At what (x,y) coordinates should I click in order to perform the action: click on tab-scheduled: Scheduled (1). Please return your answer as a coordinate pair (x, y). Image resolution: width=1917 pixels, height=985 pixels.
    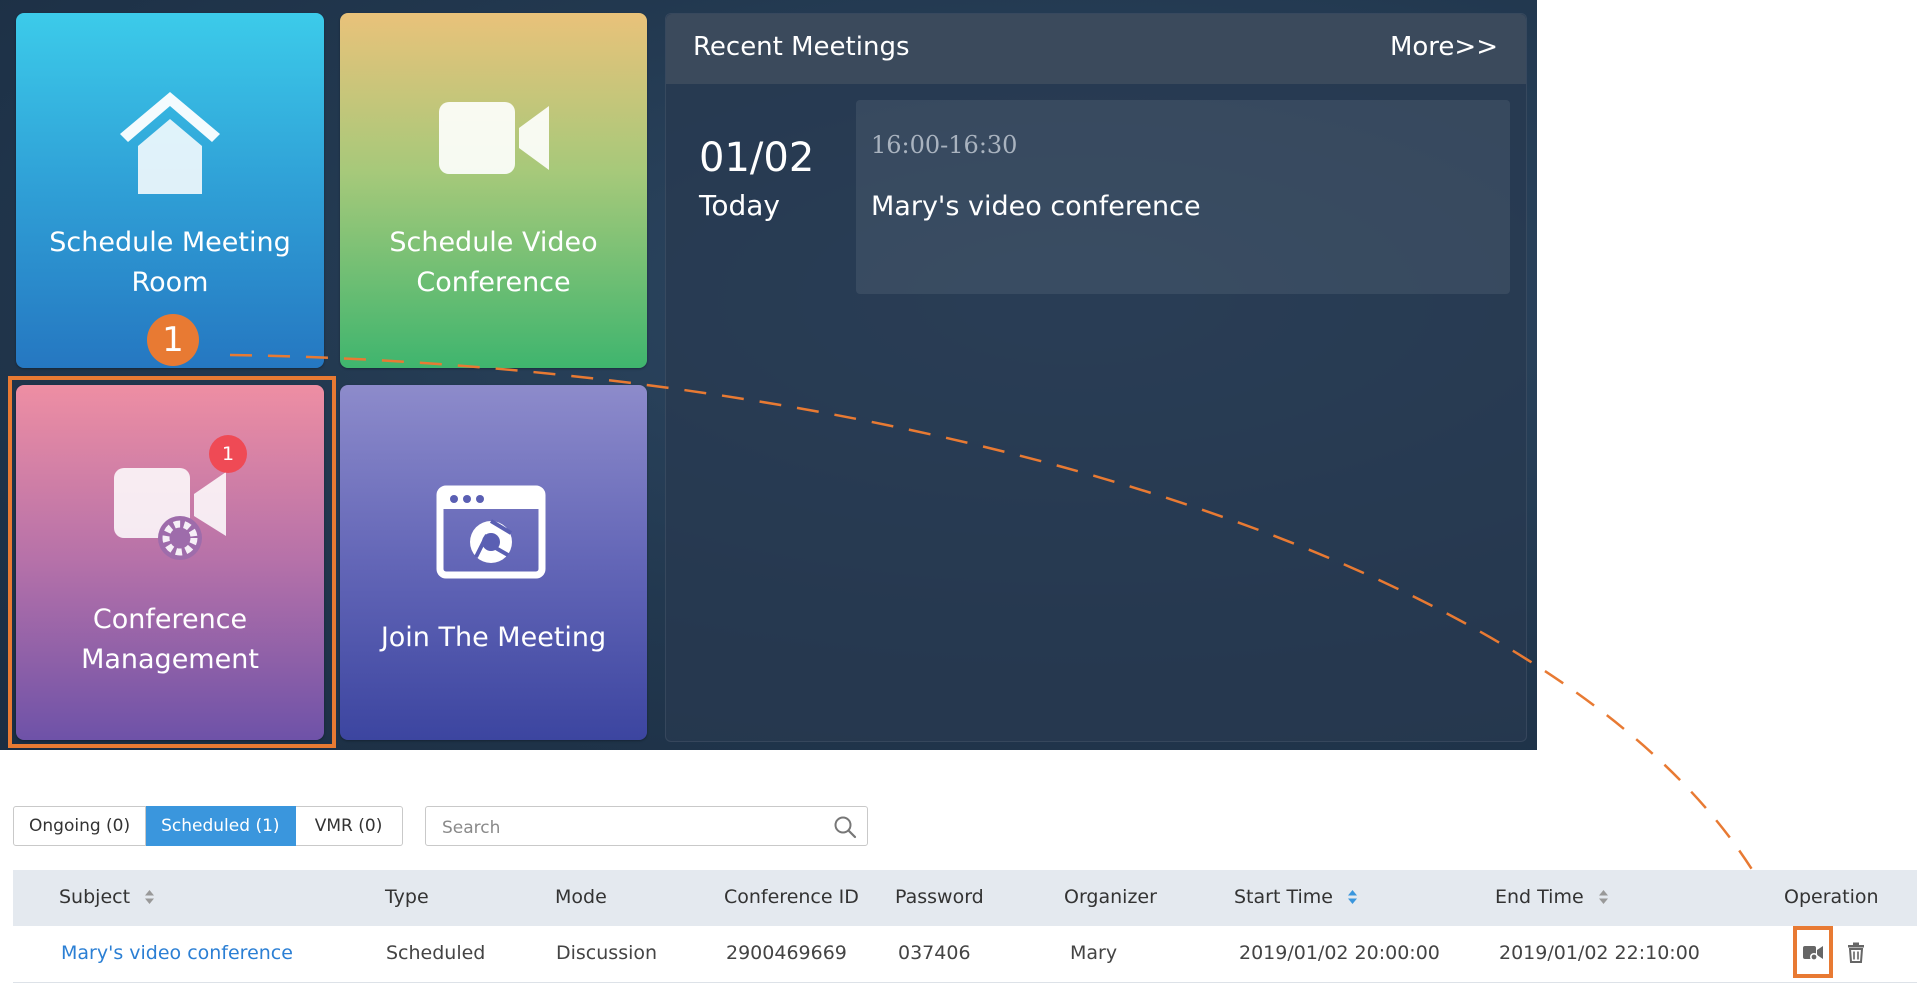
    Looking at the image, I should click on (221, 826).